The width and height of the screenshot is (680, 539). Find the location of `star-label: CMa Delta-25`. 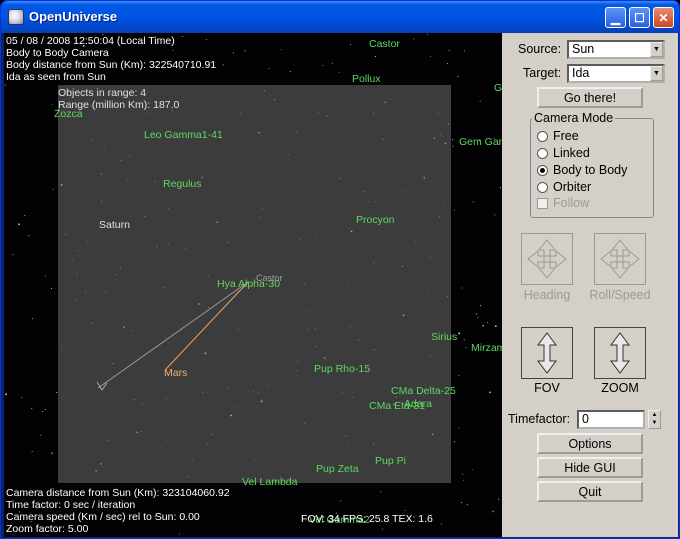

star-label: CMa Delta-25 is located at coordinates (423, 391).